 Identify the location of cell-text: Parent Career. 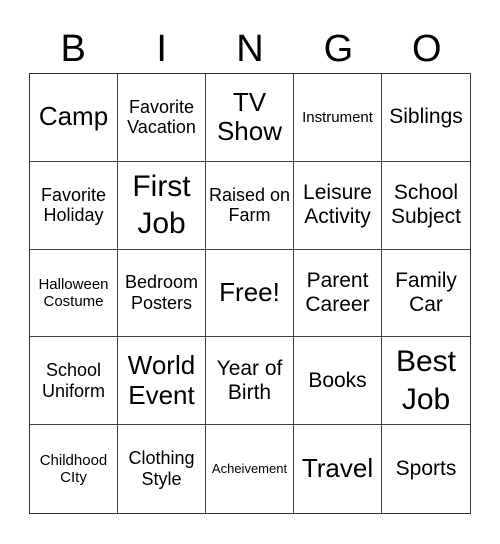
(337, 292).